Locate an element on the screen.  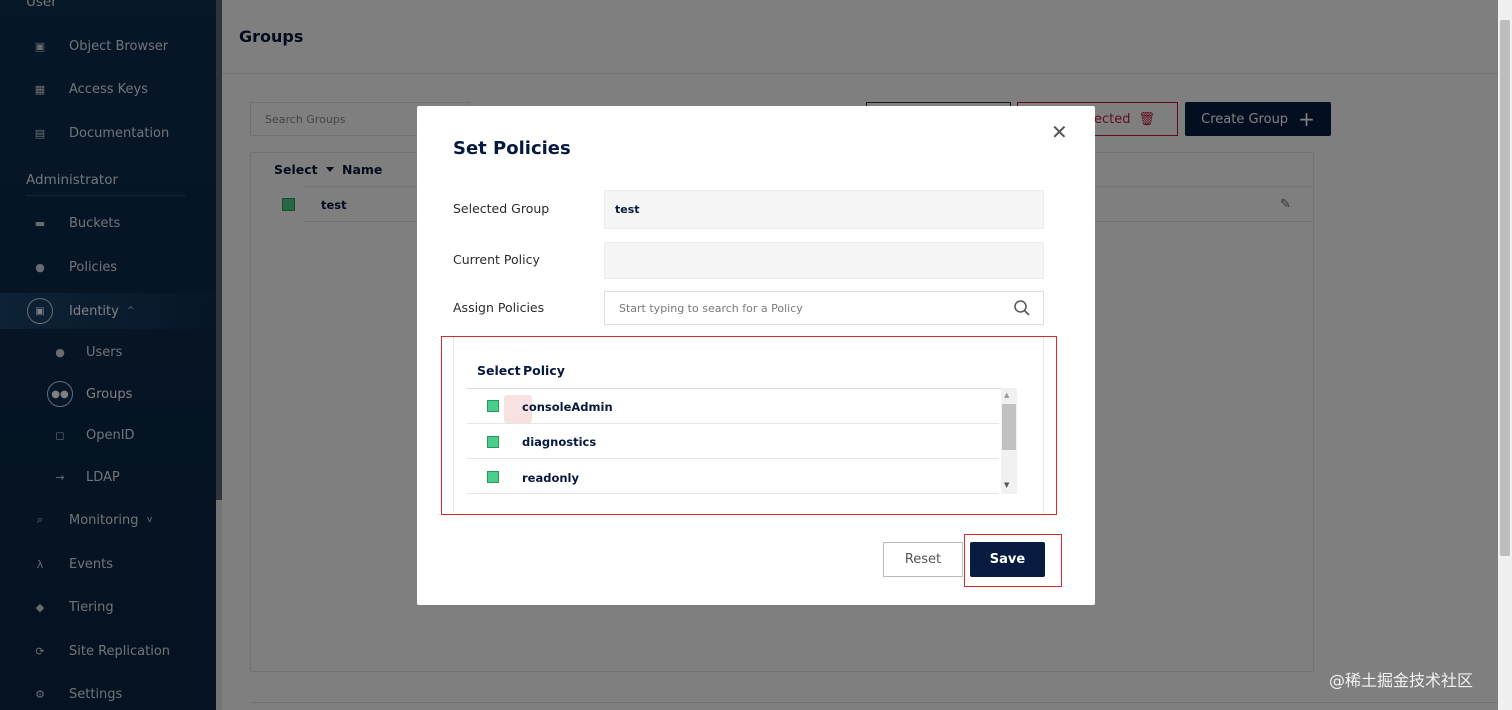
close-icon: ✕ is located at coordinates (1059, 132).